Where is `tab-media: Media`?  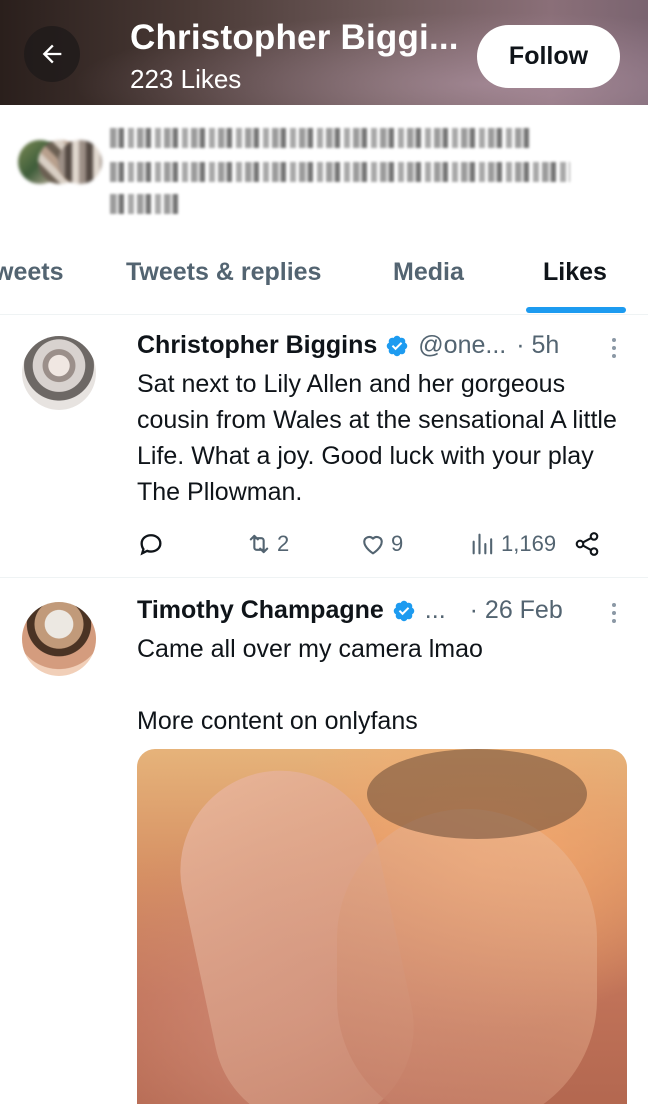
tab-media: Media is located at coordinates (428, 272).